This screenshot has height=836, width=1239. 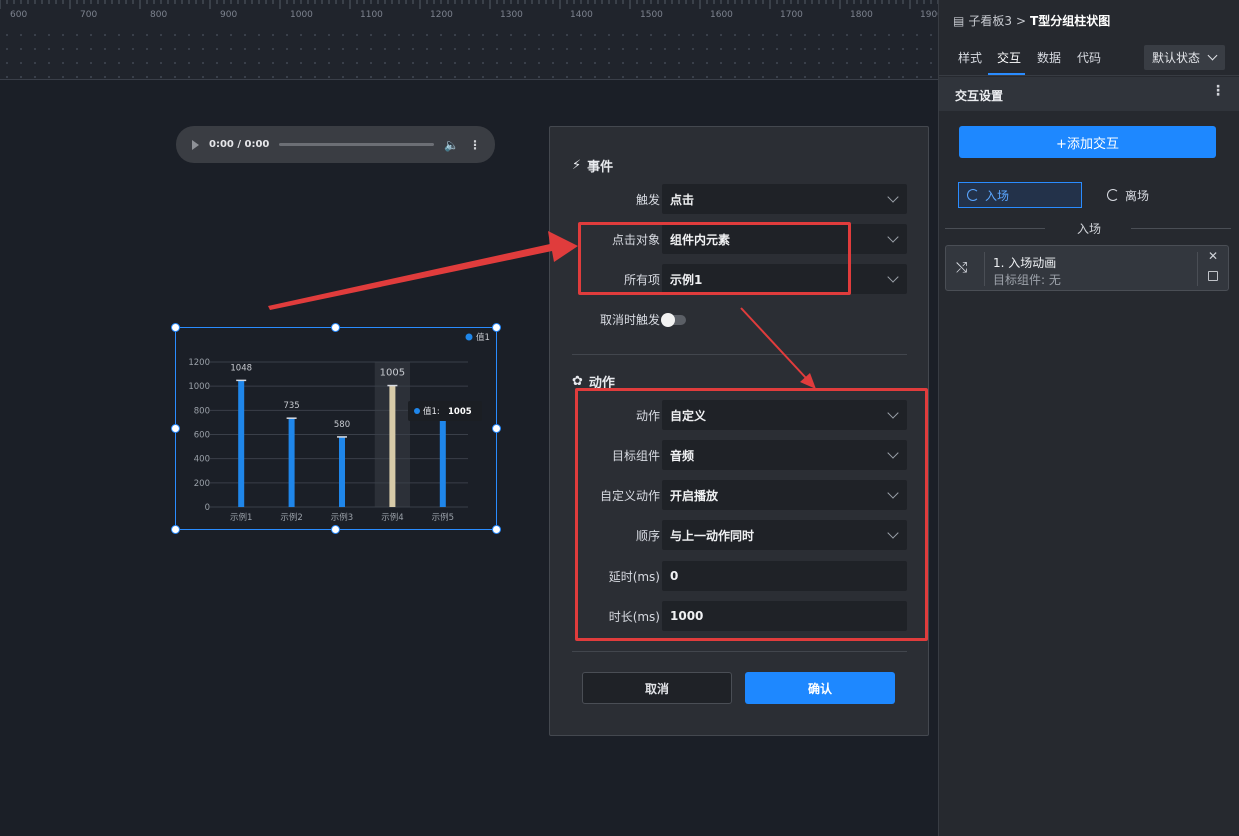 I want to click on all-items-select: 示例1, so click(x=784, y=279).